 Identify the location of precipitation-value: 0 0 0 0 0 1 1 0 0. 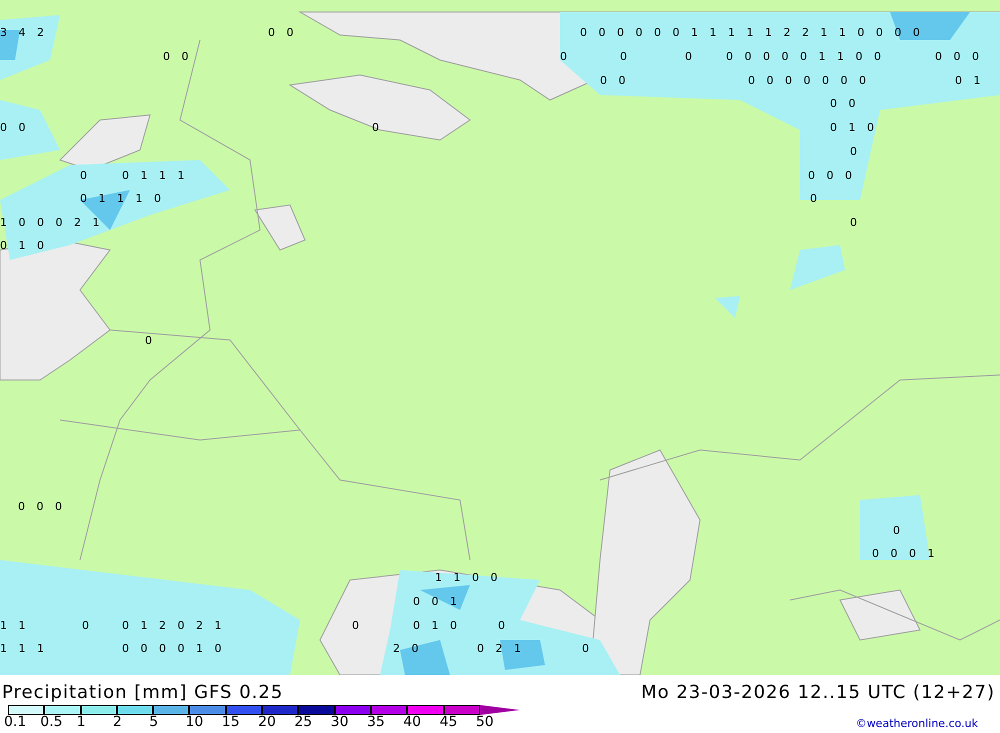
(804, 57).